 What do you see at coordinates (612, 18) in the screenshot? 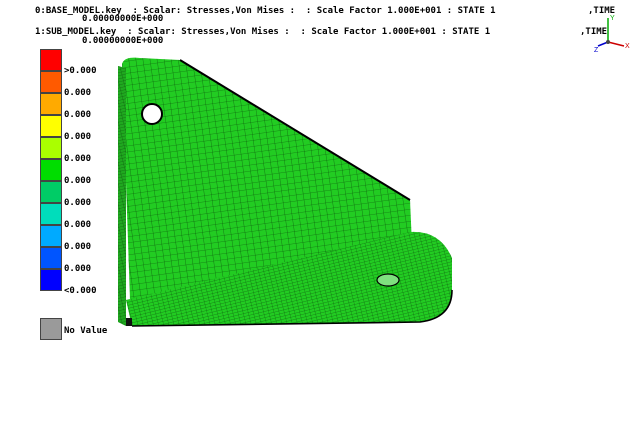
I see `triad-y-label: Y` at bounding box center [612, 18].